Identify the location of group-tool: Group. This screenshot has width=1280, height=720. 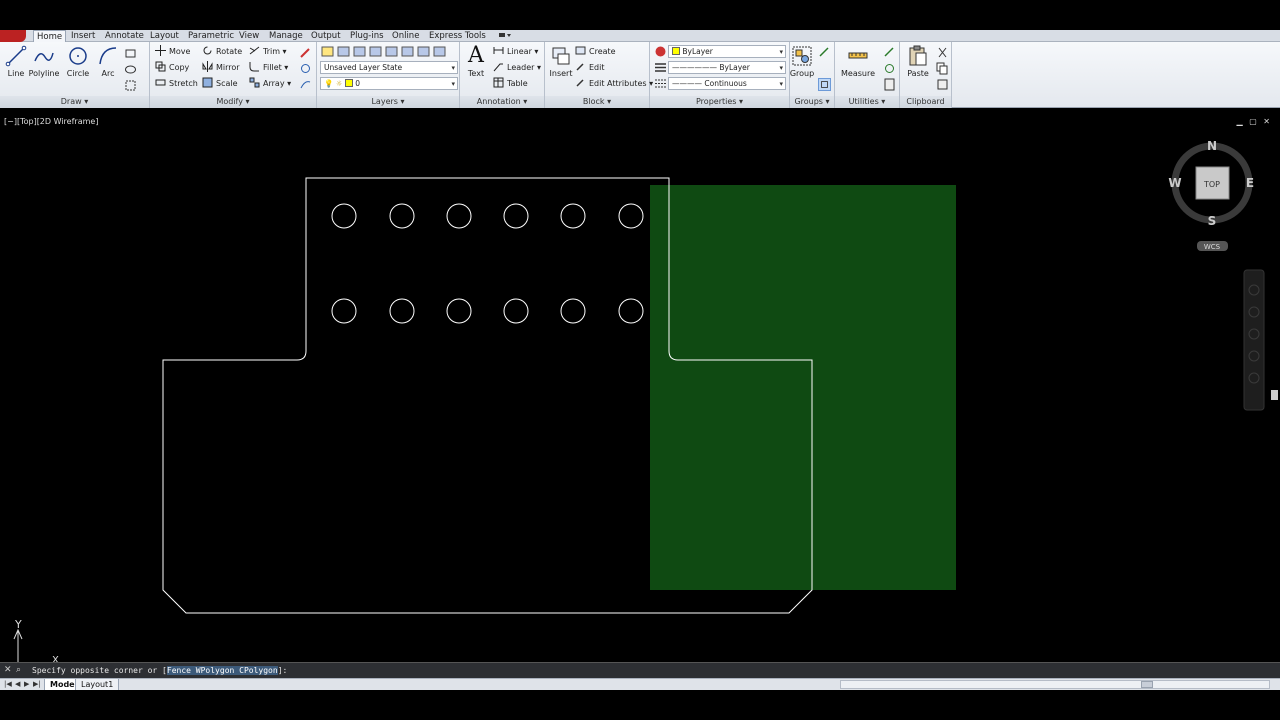
(802, 61).